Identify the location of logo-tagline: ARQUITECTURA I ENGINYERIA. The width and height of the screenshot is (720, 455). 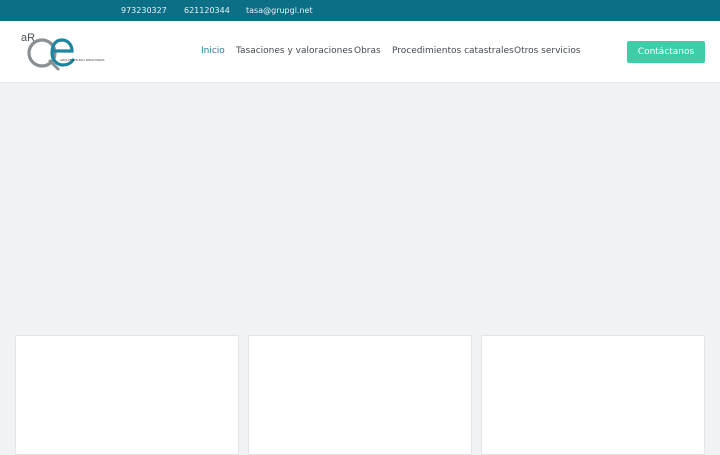
(82, 60).